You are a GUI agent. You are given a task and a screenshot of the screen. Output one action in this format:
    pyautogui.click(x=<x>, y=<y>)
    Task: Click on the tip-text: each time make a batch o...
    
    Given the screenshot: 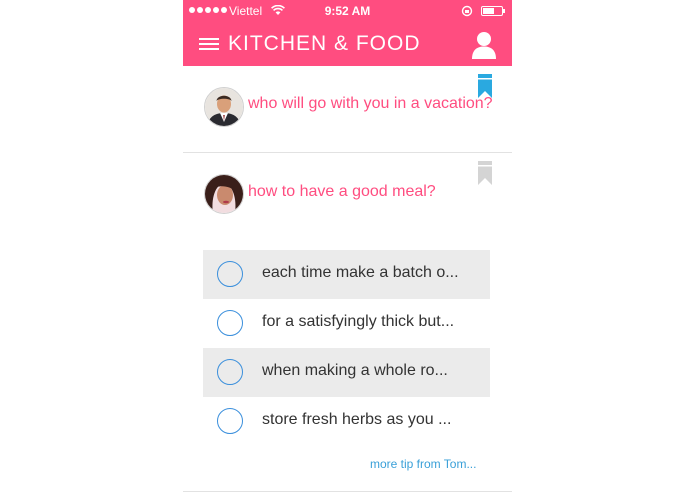 What is the action you would take?
    pyautogui.click(x=360, y=272)
    